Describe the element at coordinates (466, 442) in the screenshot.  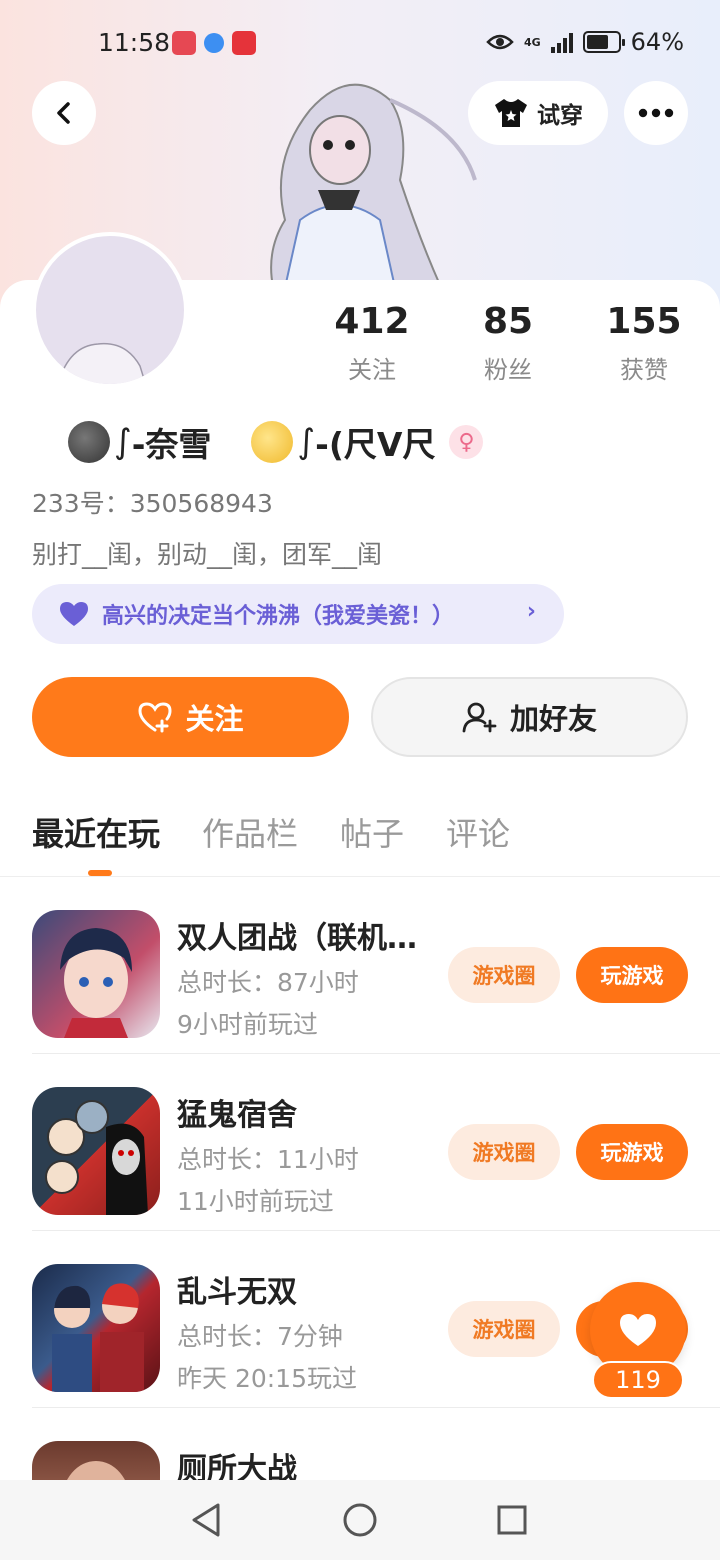
I see `female-gender-icon: ♀` at that location.